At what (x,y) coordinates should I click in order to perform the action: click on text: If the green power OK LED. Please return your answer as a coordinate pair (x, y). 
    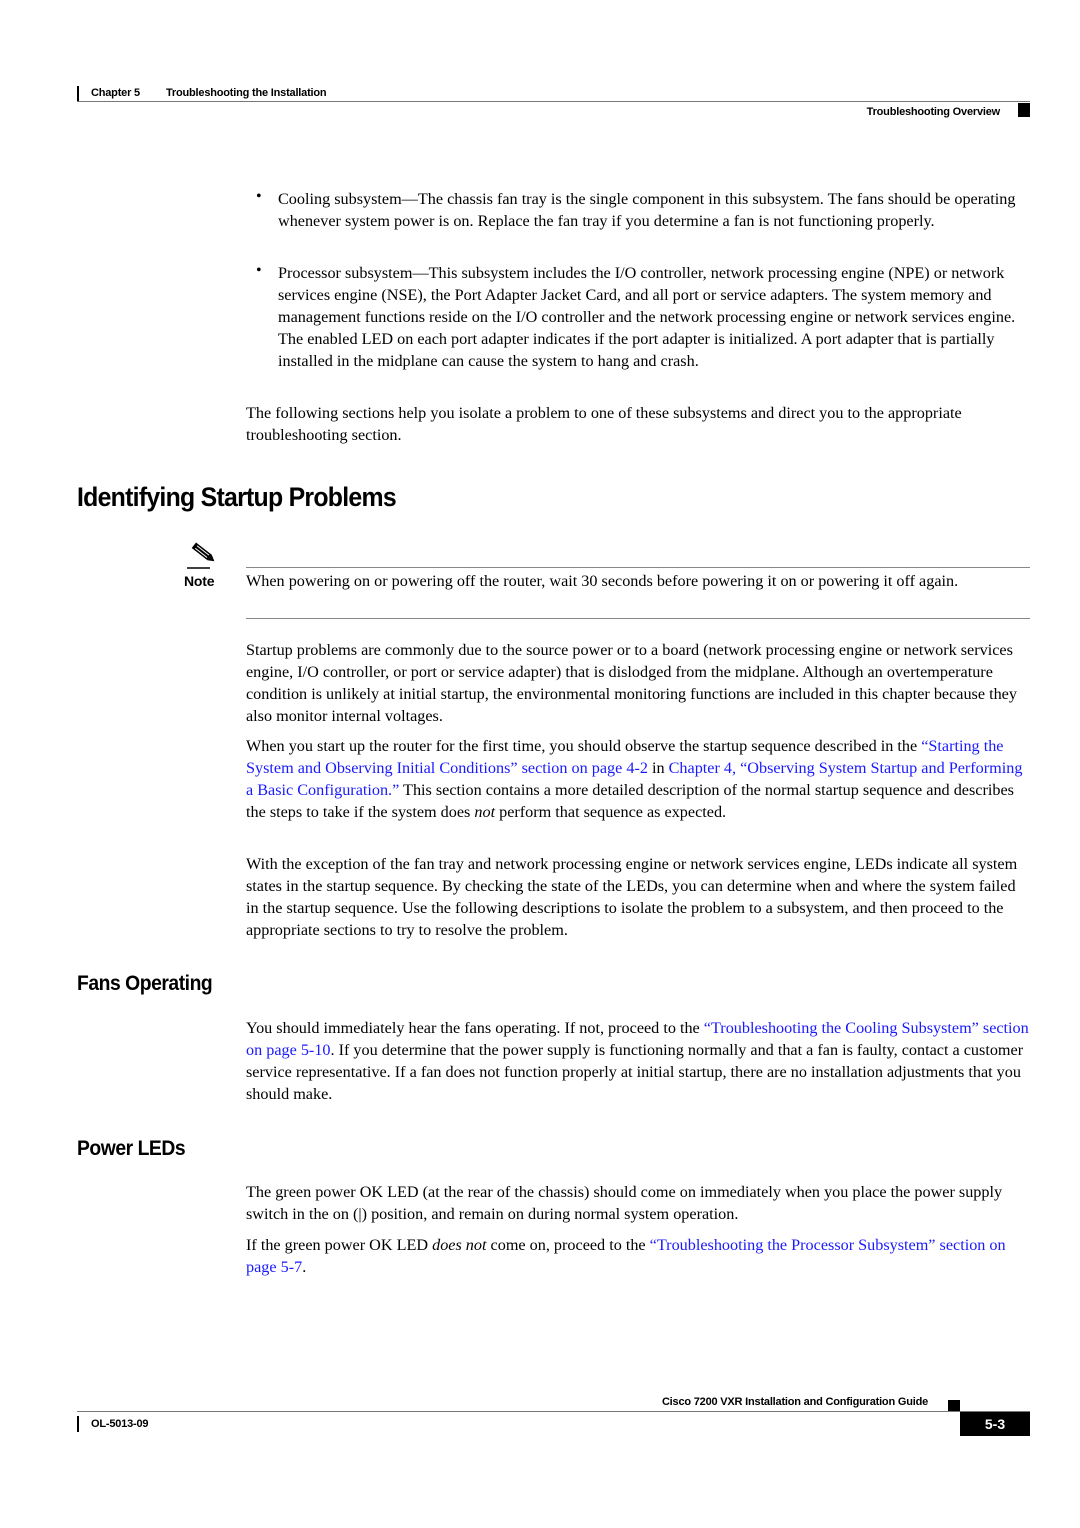
    Looking at the image, I should click on (339, 1245).